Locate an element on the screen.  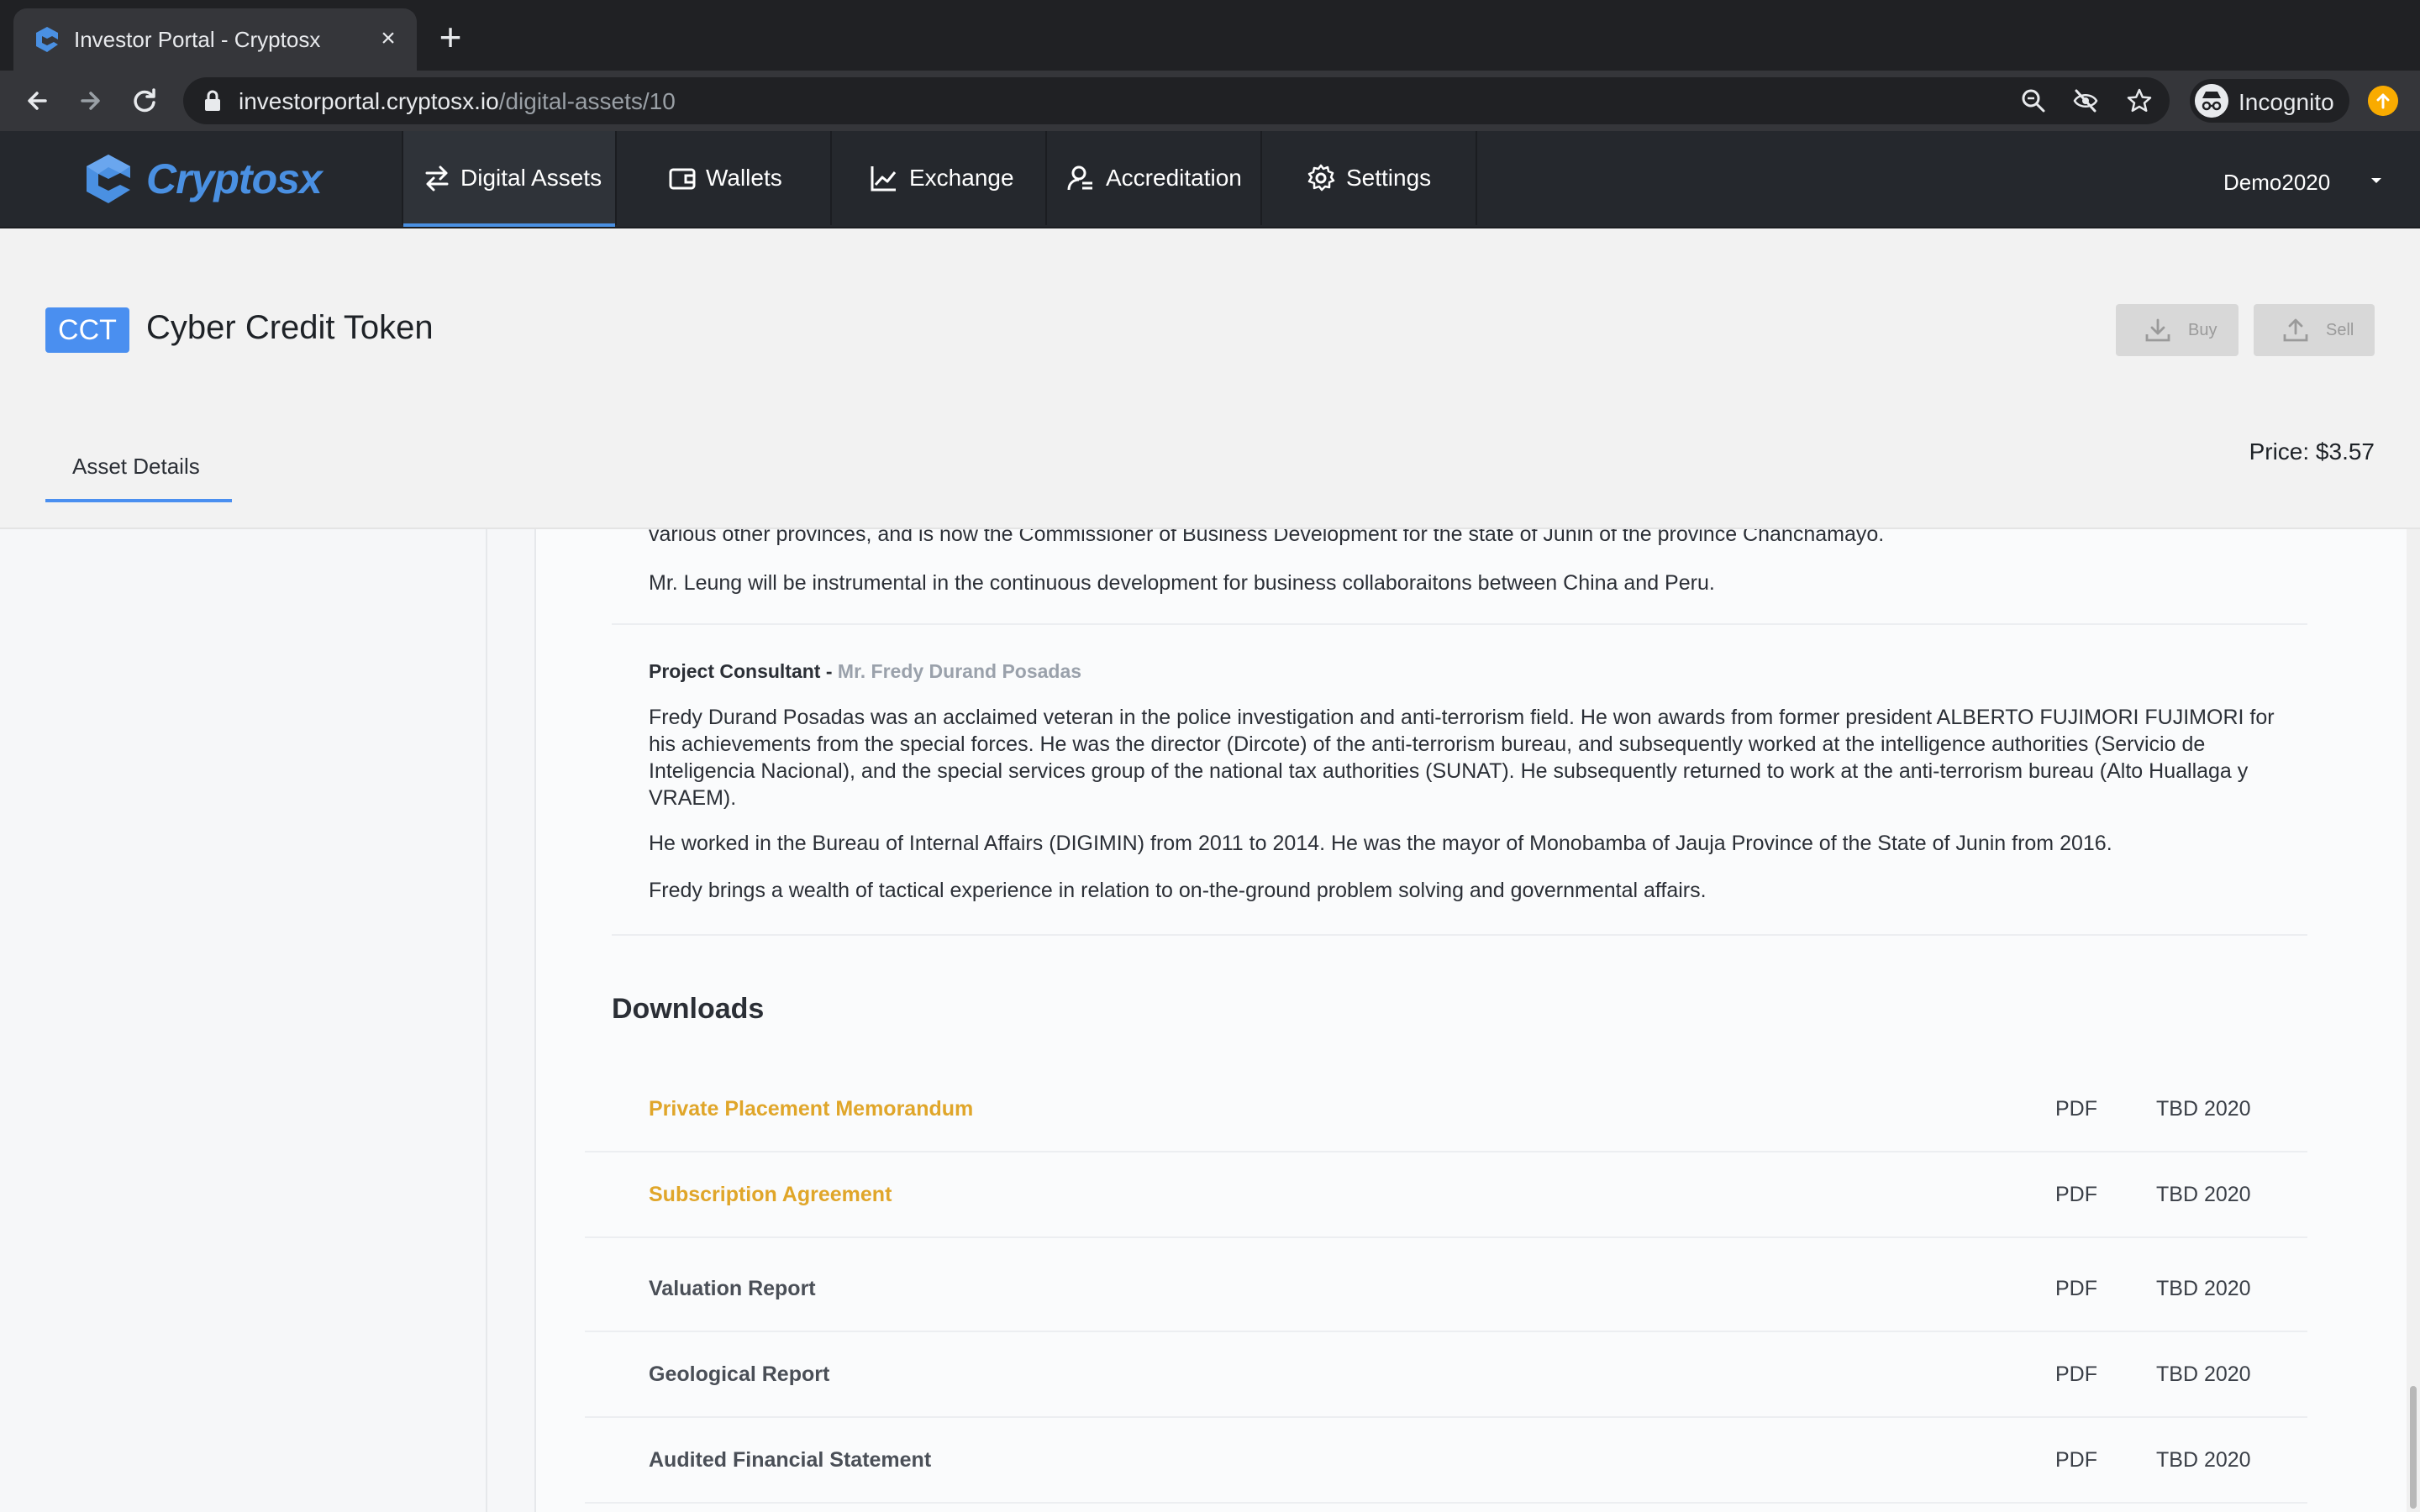
update-available-icon is located at coordinates (2383, 101).